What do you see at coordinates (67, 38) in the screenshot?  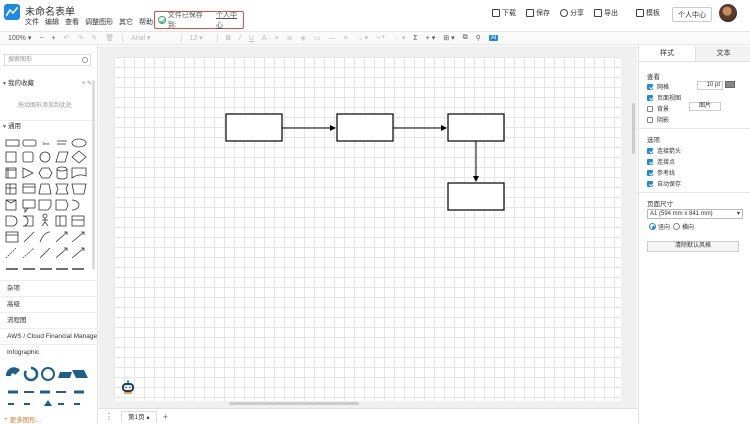 I see `undo-icon: ↶` at bounding box center [67, 38].